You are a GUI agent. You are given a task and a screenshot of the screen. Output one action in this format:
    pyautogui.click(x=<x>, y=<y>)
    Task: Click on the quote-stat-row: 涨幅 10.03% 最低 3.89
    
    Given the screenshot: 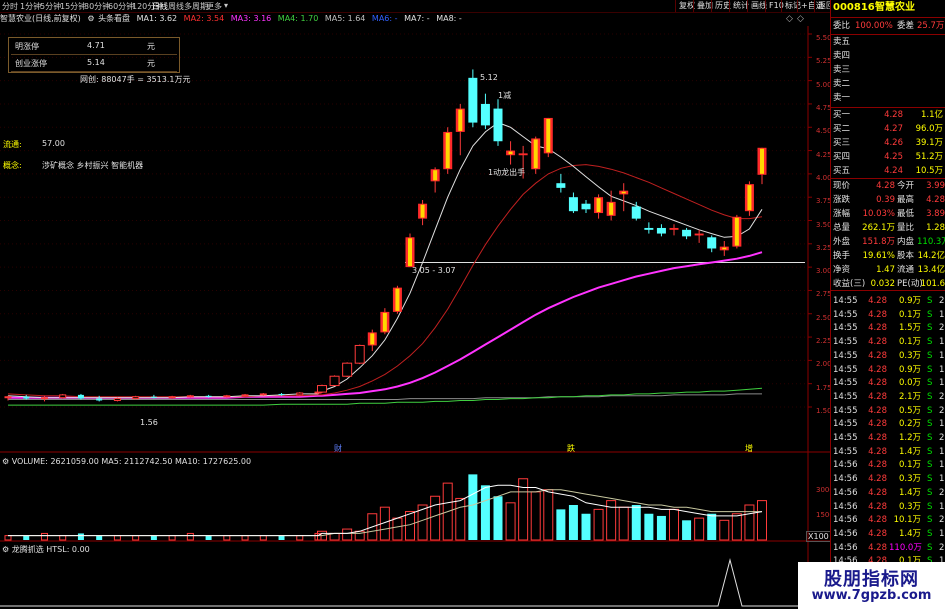 What is the action you would take?
    pyautogui.click(x=889, y=214)
    